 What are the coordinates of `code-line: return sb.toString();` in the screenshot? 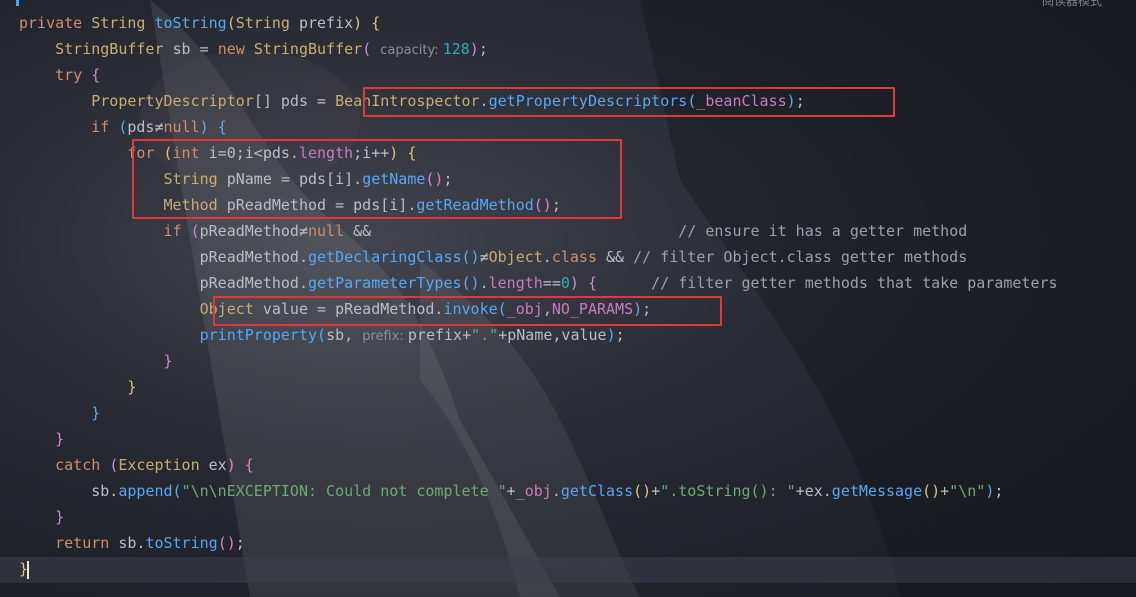 It's located at (132, 543).